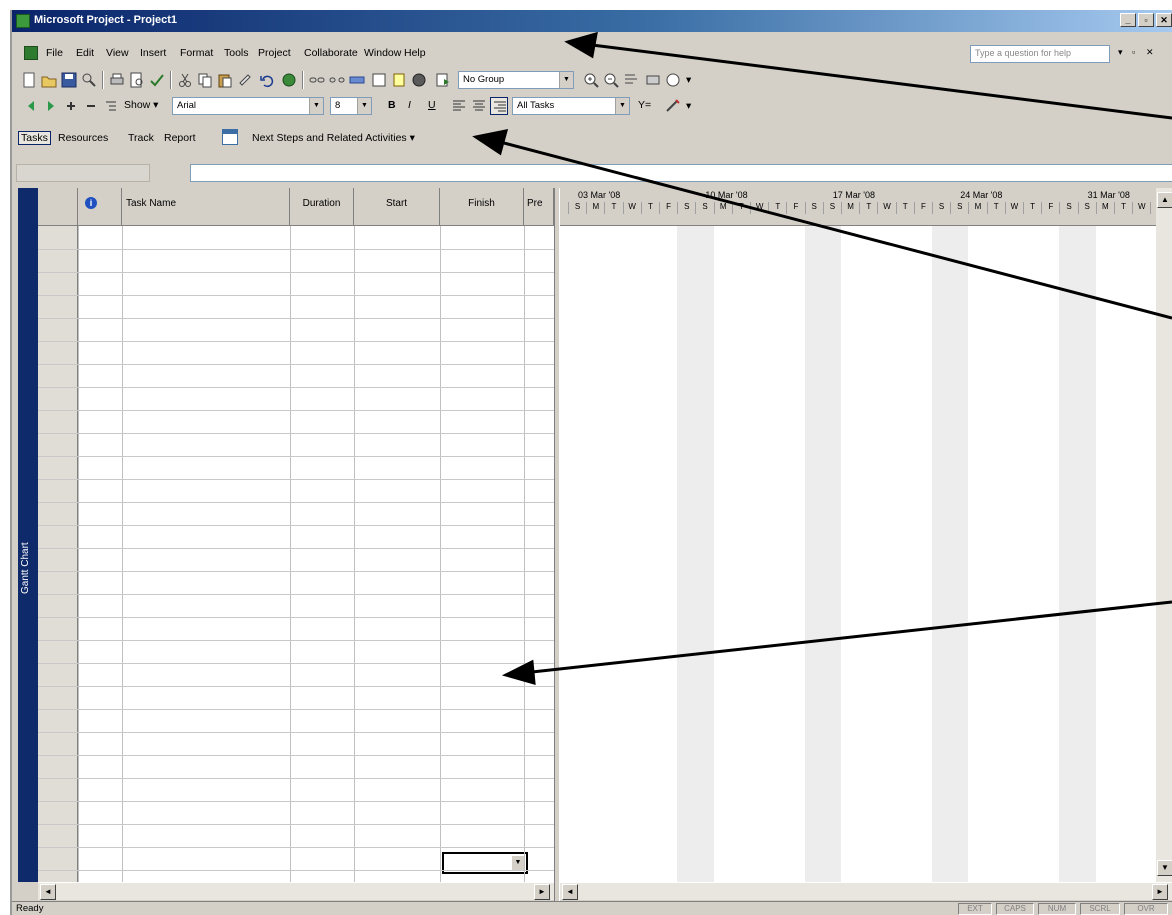 The image size is (1172, 915). I want to click on menu-edit: Edit, so click(85, 53).